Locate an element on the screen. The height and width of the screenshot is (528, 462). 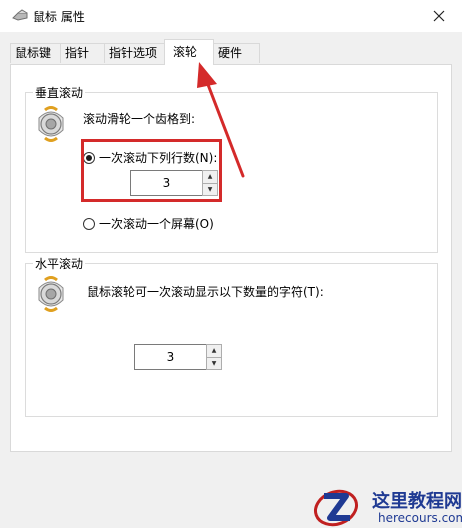
scroll-lines-option: 一次滚动下列行数(N): is located at coordinates (150, 157).